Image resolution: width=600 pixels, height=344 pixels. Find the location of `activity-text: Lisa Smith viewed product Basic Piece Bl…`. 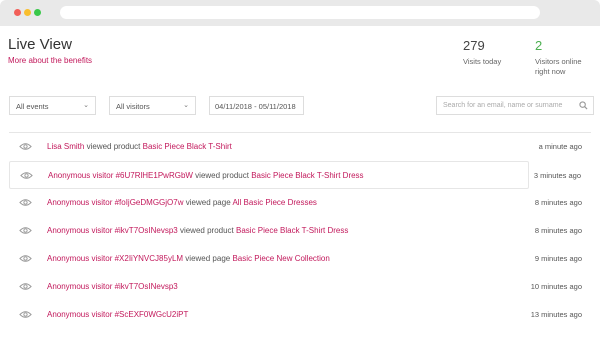

activity-text: Lisa Smith viewed product Basic Piece Bl… is located at coordinates (139, 146).